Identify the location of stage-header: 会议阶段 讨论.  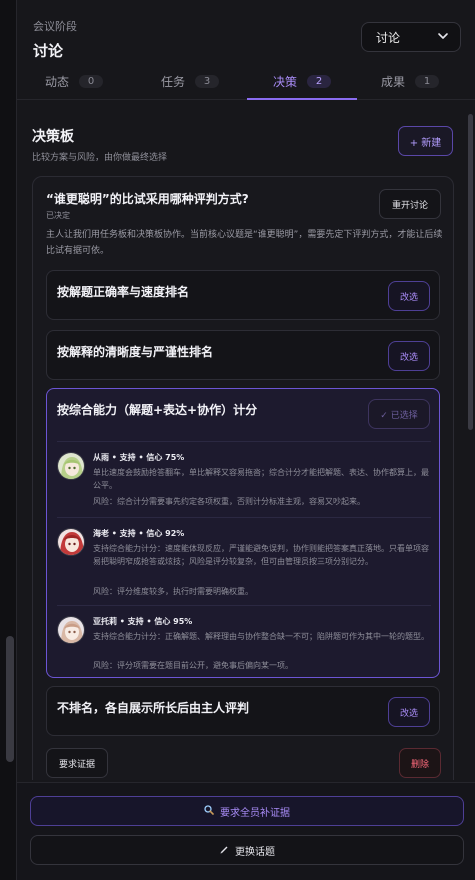
(55, 39).